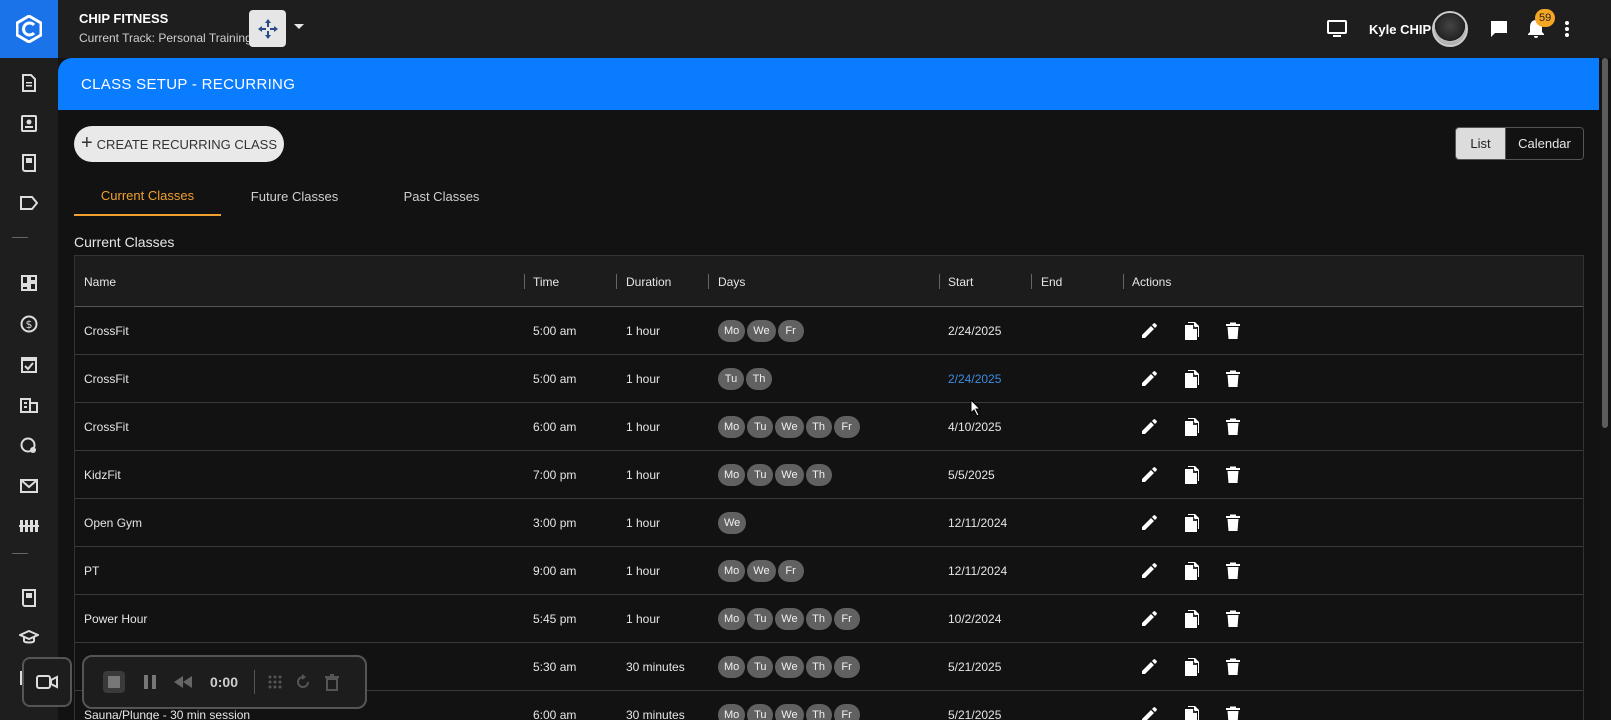  What do you see at coordinates (29, 83) in the screenshot?
I see `sidebar-item-documents` at bounding box center [29, 83].